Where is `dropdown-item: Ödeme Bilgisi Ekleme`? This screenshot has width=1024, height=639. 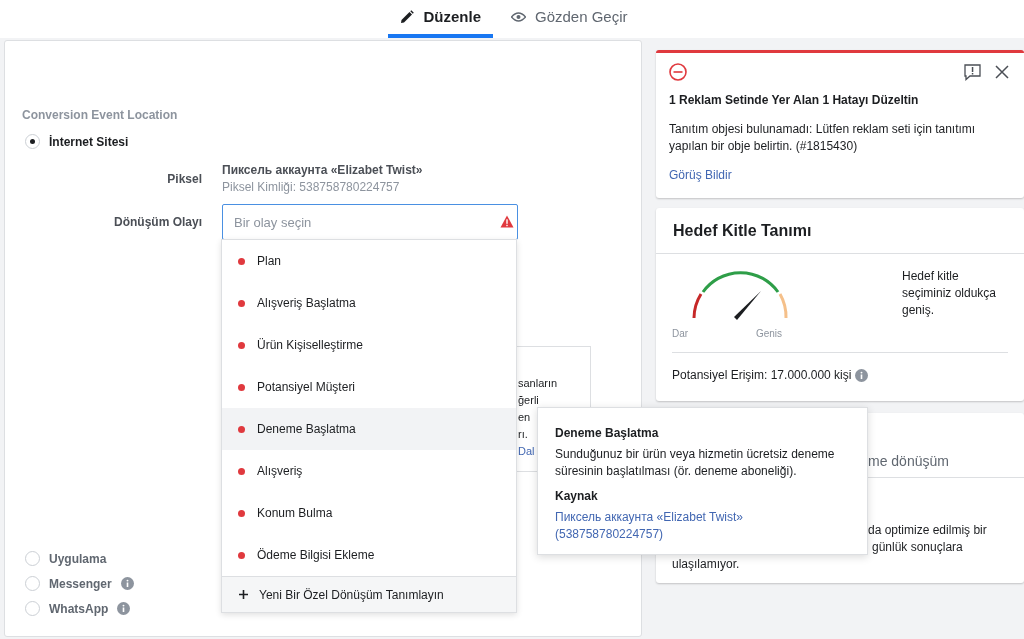
dropdown-item: Ödeme Bilgisi Ekleme is located at coordinates (369, 555).